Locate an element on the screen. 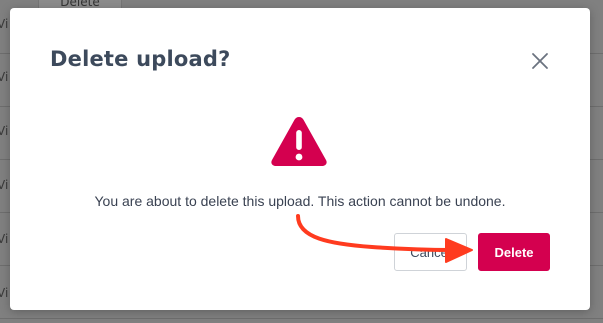 The width and height of the screenshot is (603, 323). warning-triangle-icon is located at coordinates (299, 141).